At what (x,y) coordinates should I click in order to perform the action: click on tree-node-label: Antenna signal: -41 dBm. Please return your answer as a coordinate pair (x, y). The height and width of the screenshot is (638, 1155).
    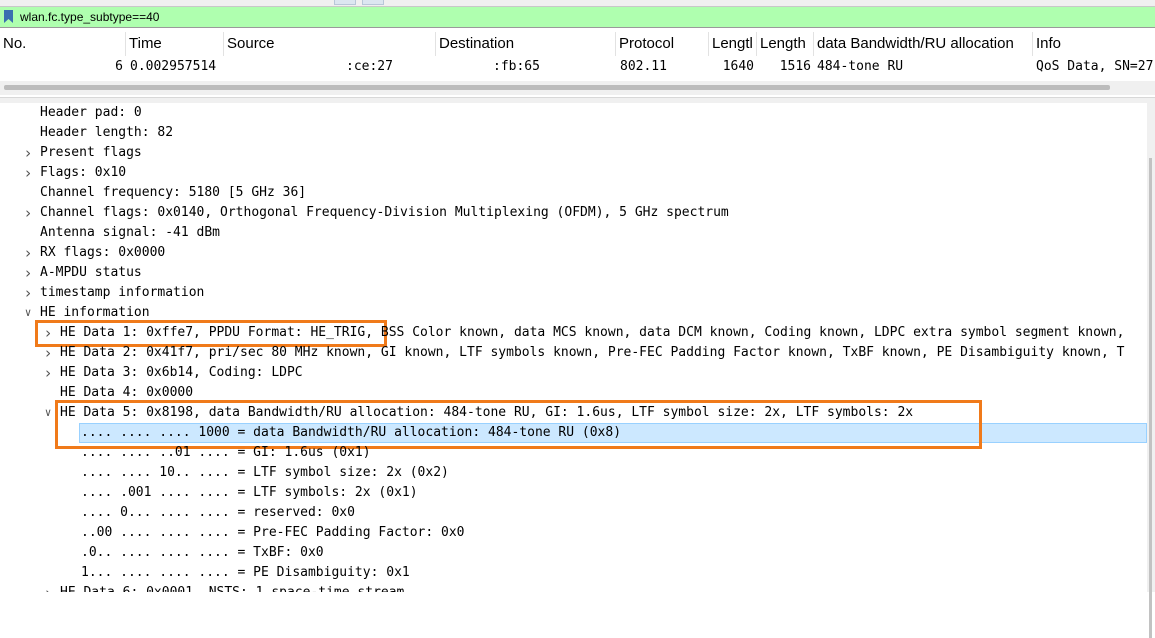
    Looking at the image, I should click on (130, 232).